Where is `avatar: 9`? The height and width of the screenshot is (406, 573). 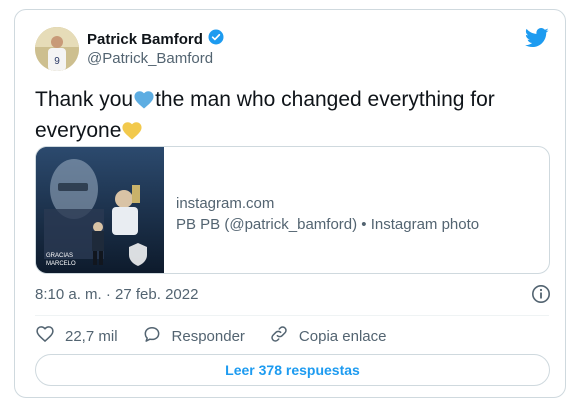
avatar: 9 is located at coordinates (57, 49).